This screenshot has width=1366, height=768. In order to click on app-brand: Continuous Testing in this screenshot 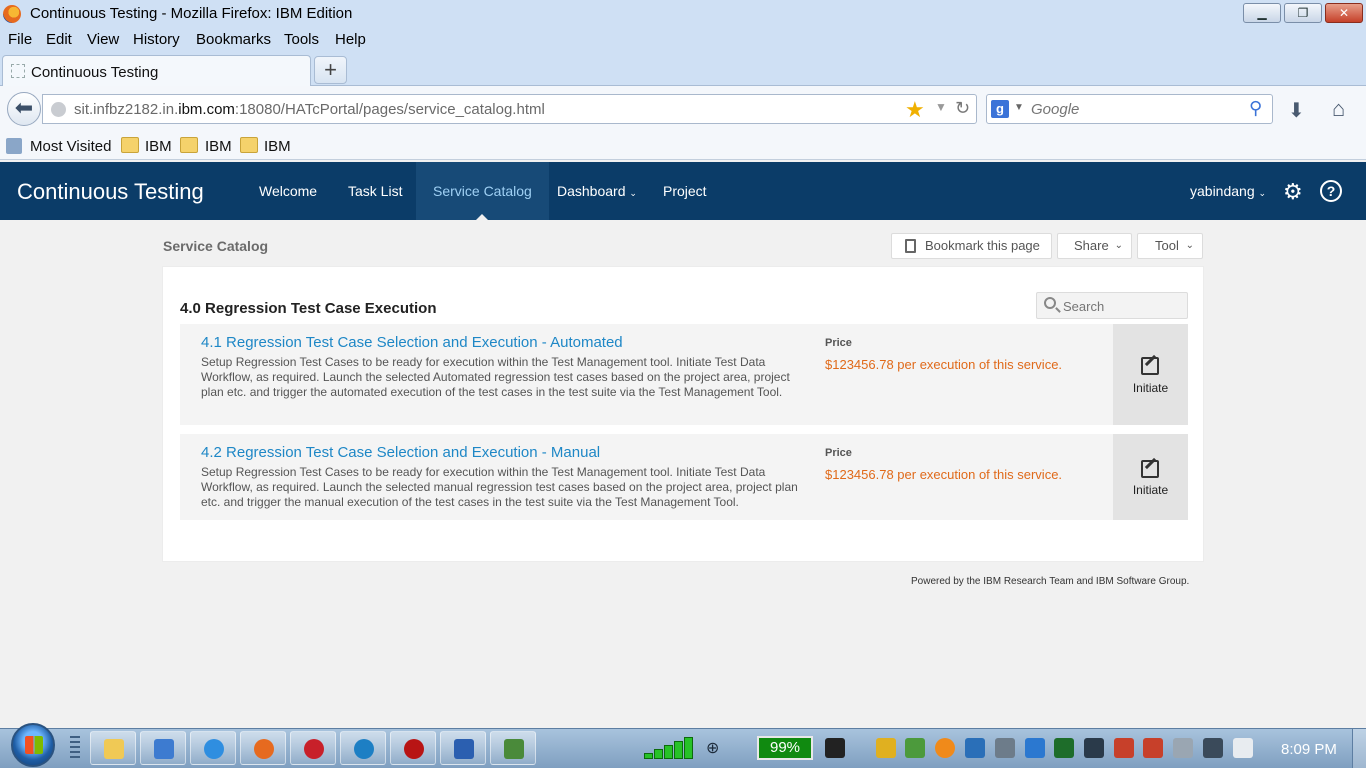, I will do `click(110, 192)`.